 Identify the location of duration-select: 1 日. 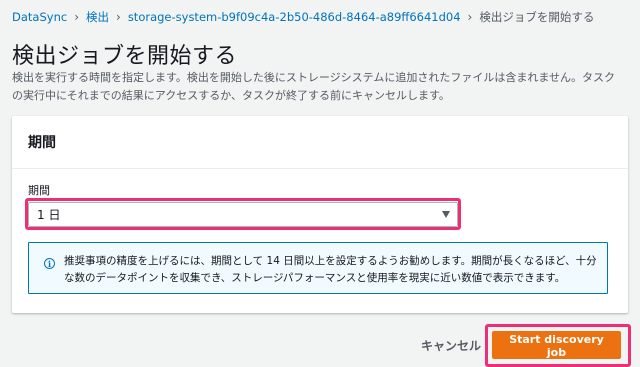
(243, 214).